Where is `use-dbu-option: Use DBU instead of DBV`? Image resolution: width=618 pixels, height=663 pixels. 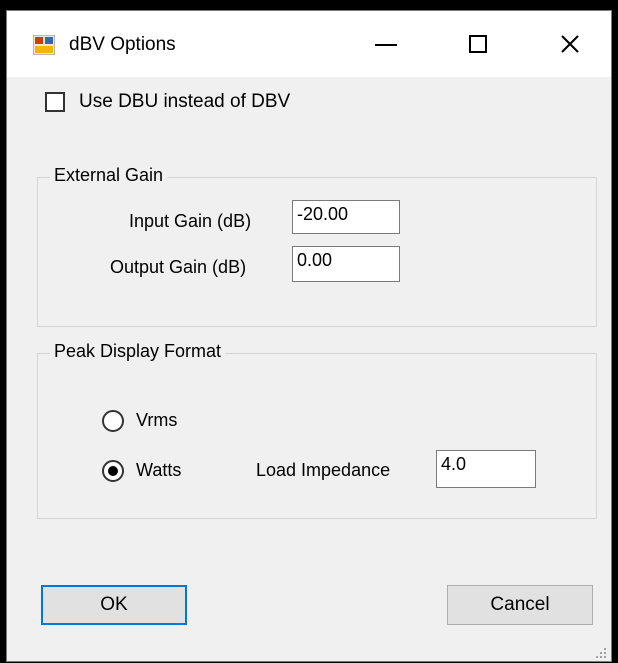 use-dbu-option: Use DBU instead of DBV is located at coordinates (167, 102).